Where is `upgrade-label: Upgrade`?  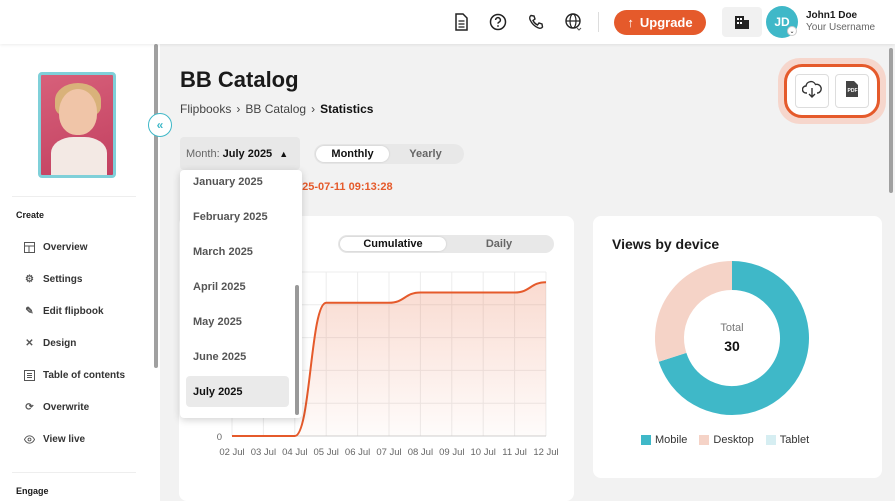 upgrade-label: Upgrade is located at coordinates (666, 22).